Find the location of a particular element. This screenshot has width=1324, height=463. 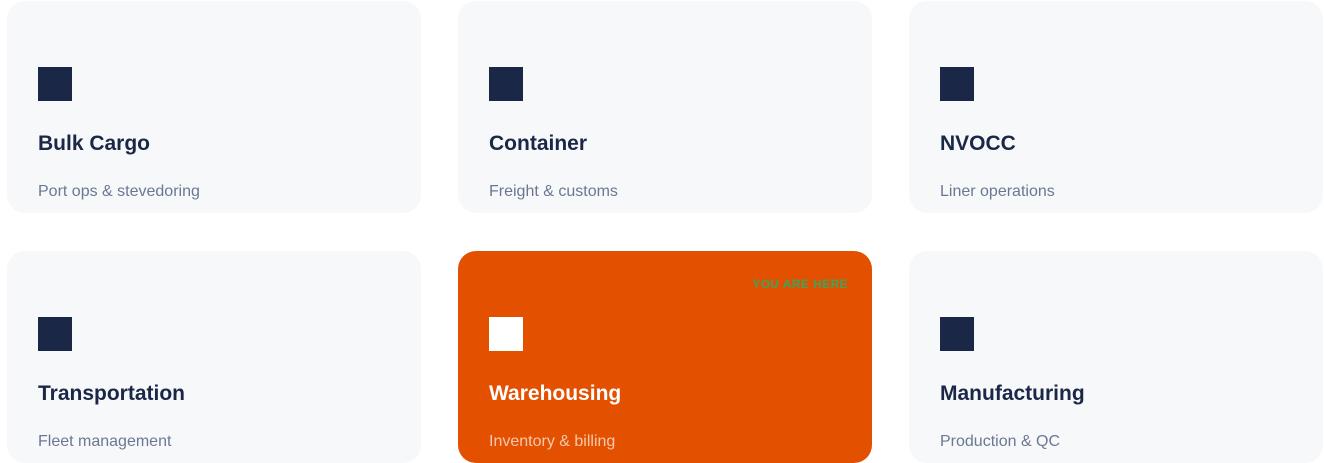

card-subtitle: Production & QC is located at coordinates (1000, 441).